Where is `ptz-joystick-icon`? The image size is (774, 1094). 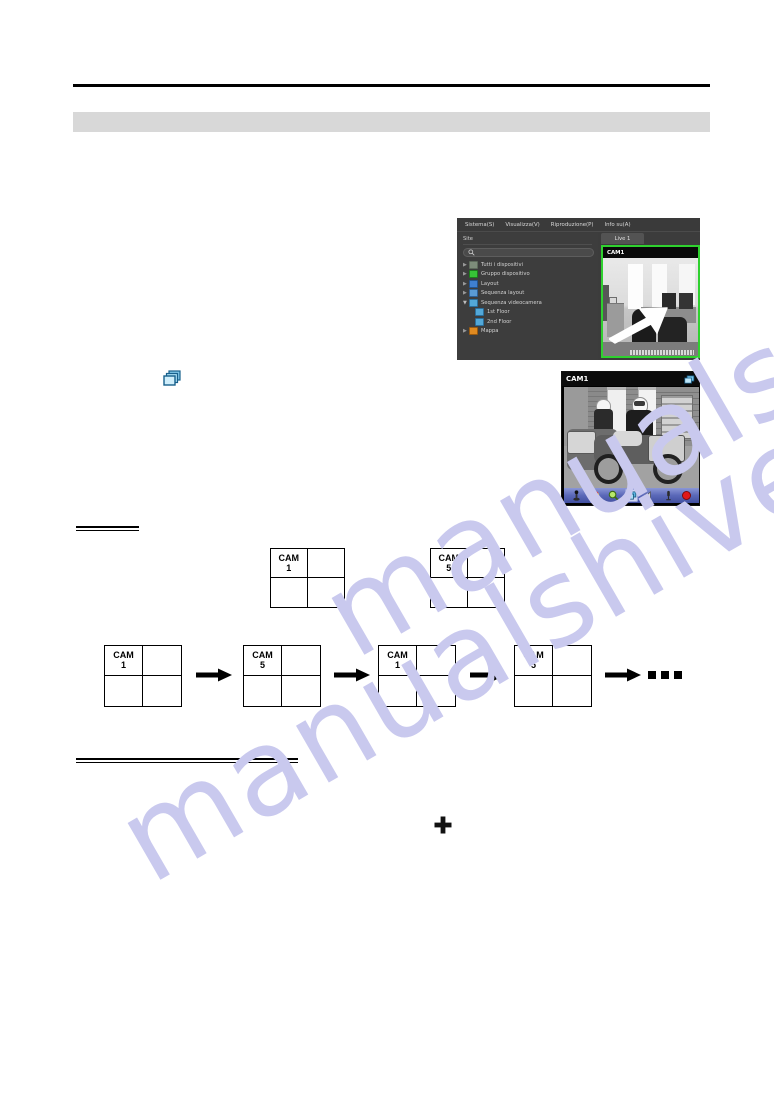
ptz-joystick-icon is located at coordinates (576, 495).